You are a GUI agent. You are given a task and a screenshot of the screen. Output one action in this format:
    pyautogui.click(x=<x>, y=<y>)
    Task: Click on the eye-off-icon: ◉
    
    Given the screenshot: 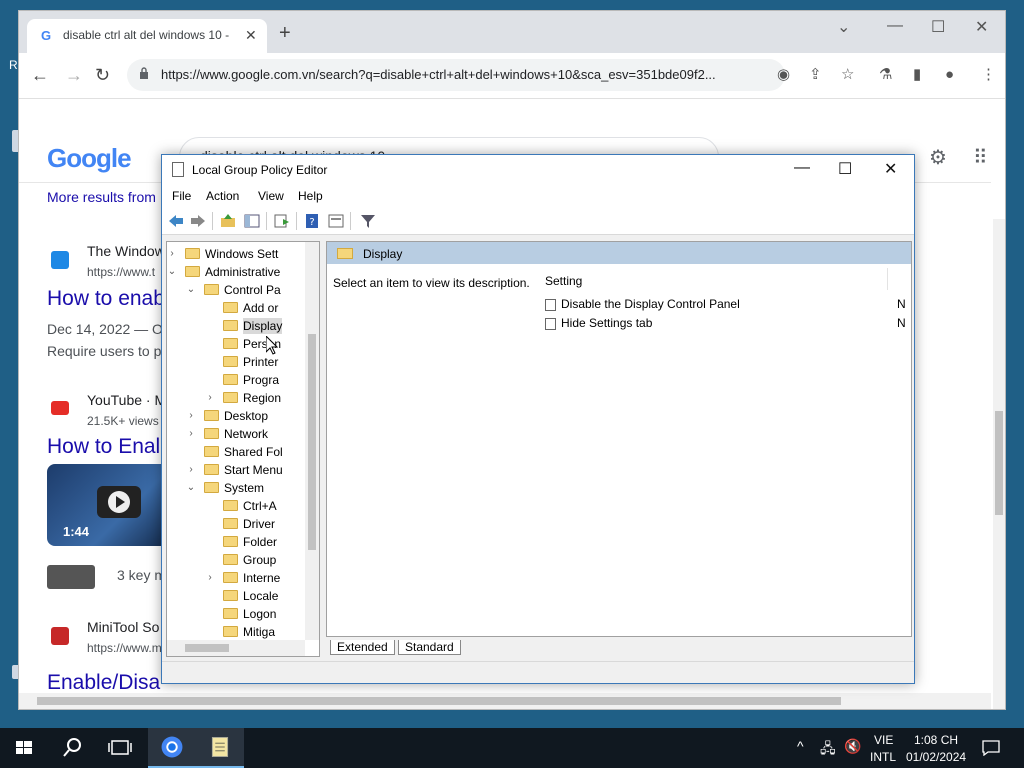 What is the action you would take?
    pyautogui.click(x=783, y=75)
    